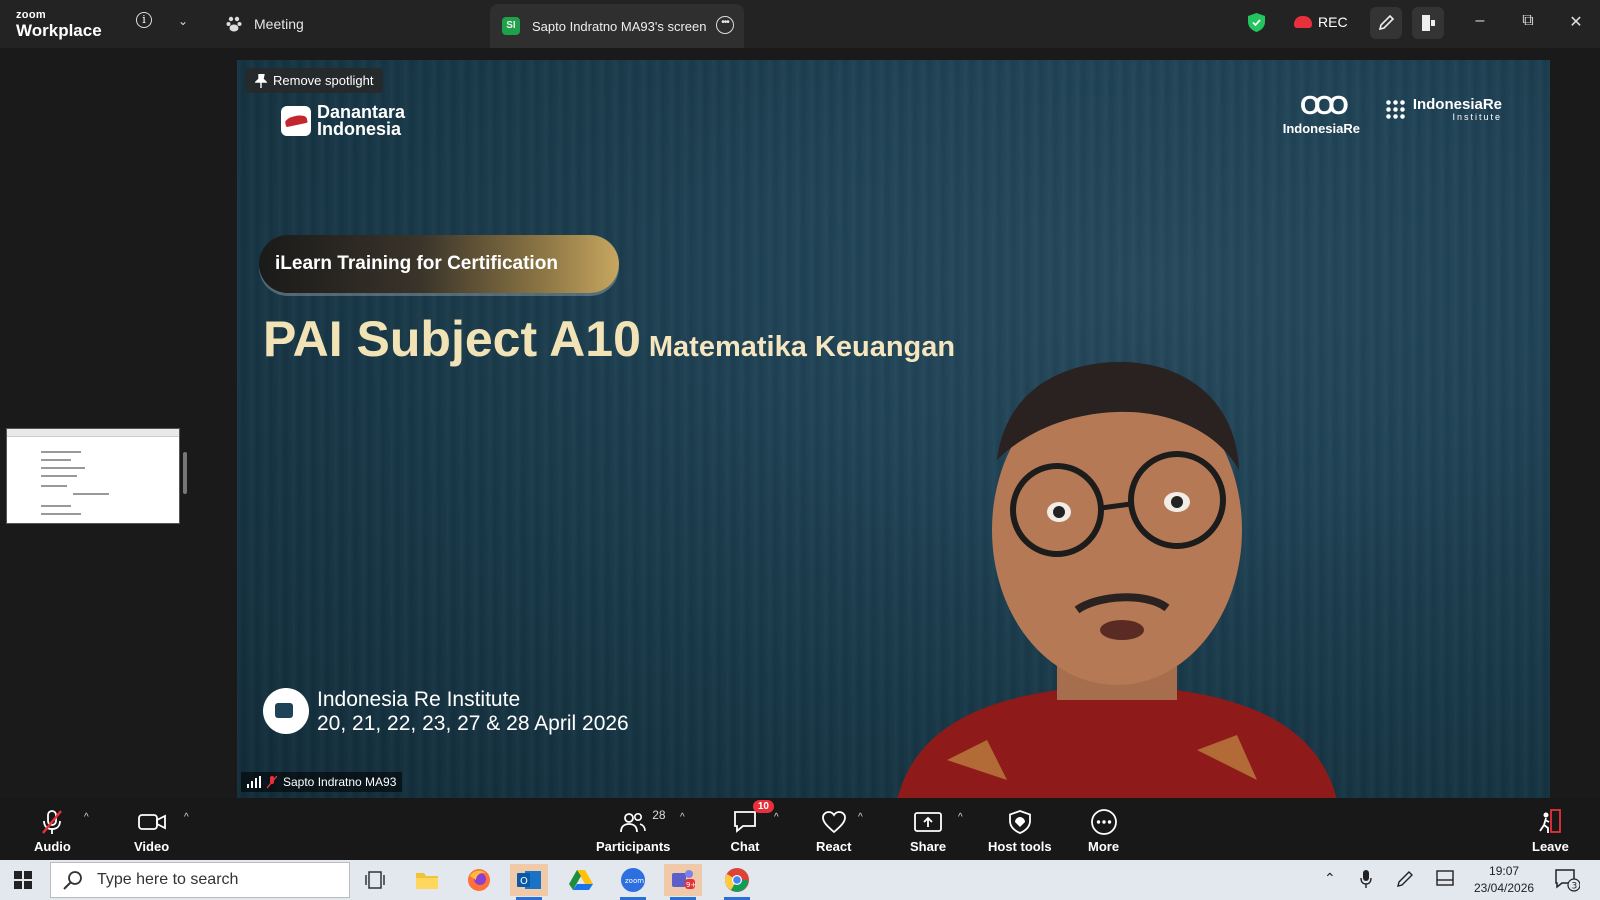  What do you see at coordinates (261, 80) in the screenshot?
I see `pin-icon` at bounding box center [261, 80].